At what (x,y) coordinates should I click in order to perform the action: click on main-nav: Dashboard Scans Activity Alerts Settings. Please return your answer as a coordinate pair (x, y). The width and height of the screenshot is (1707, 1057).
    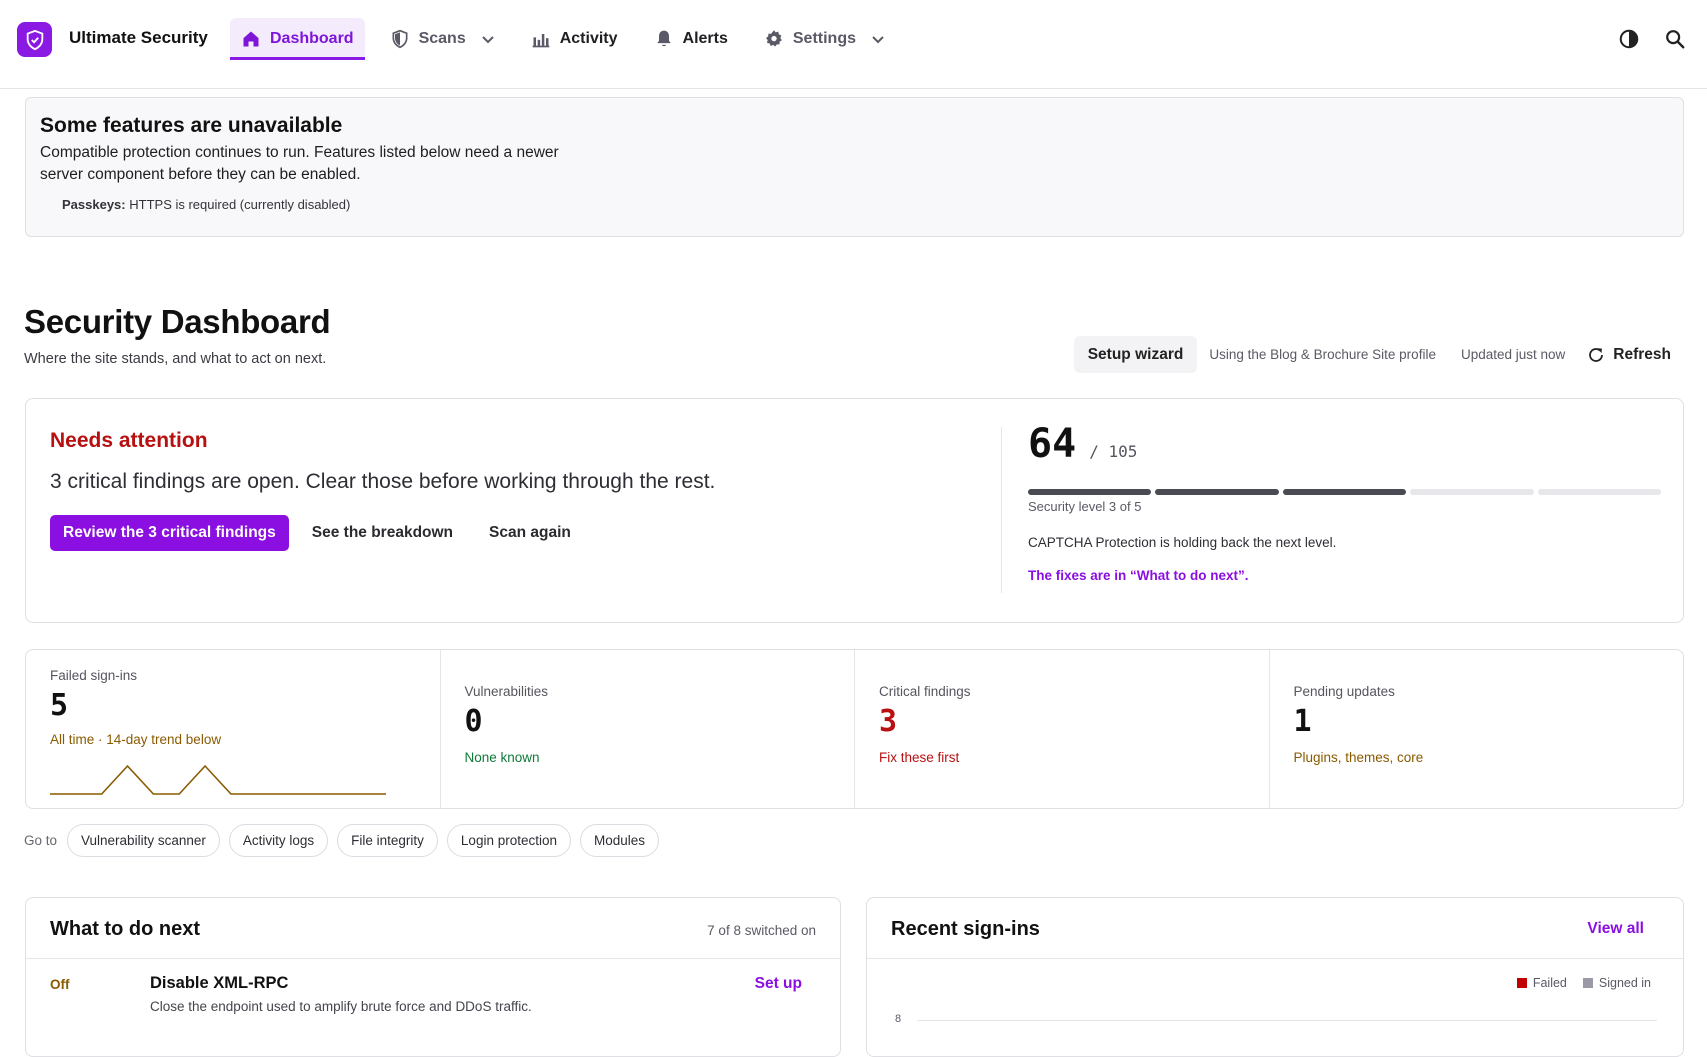
    Looking at the image, I should click on (570, 39).